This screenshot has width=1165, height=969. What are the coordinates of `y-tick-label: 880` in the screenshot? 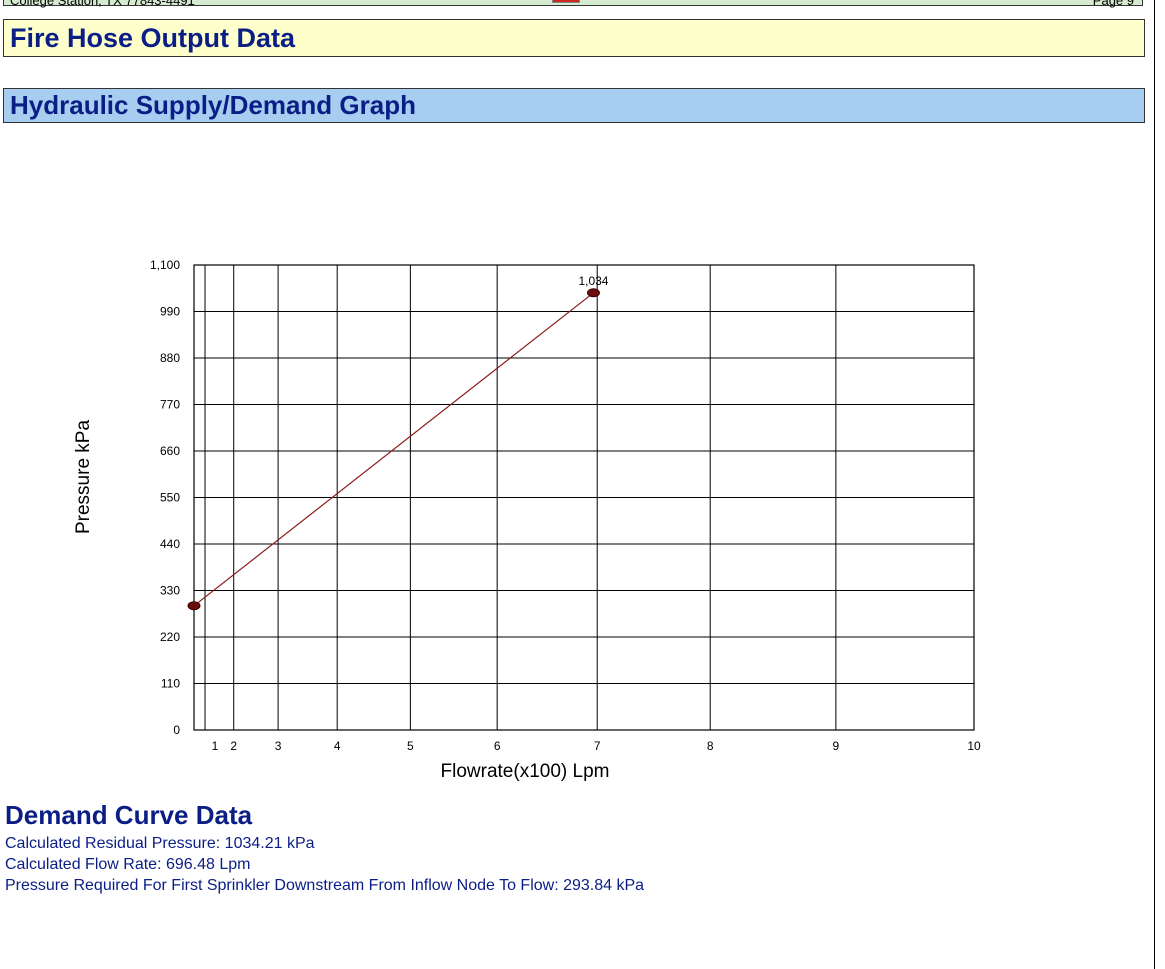 It's located at (170, 358).